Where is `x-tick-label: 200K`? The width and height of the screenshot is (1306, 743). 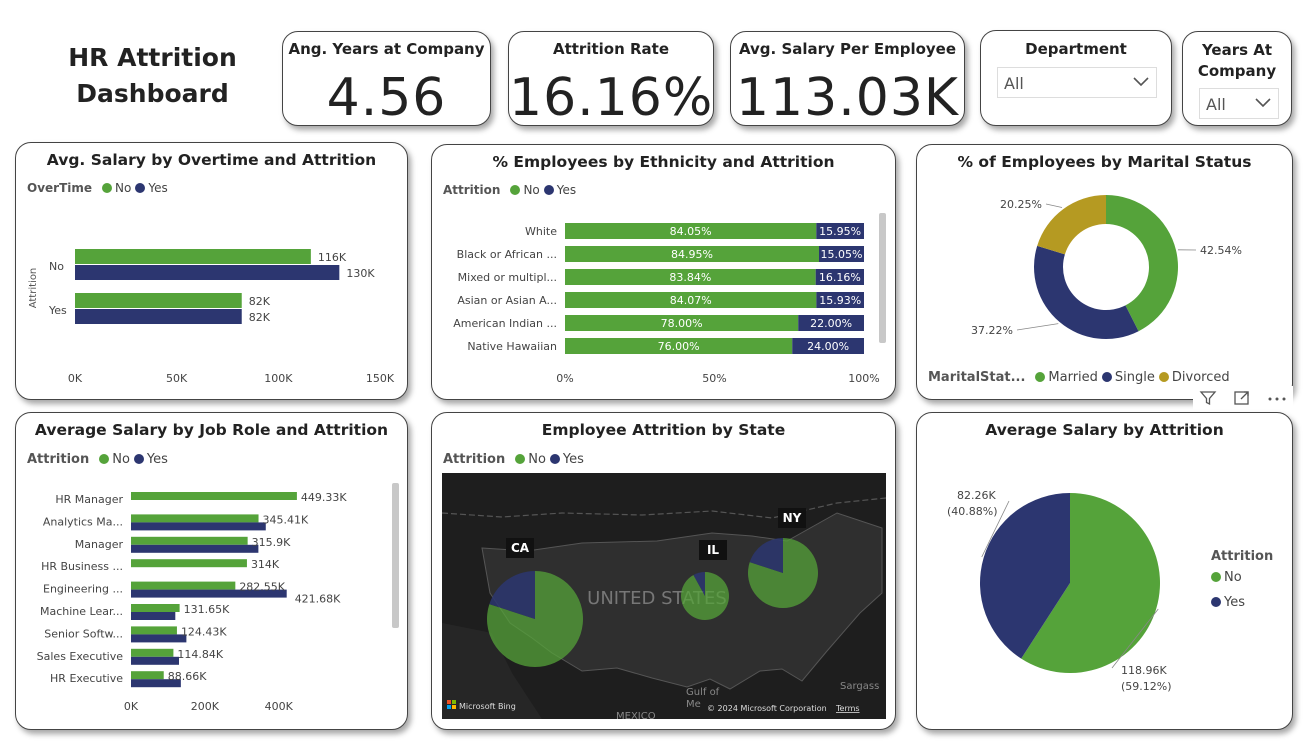
x-tick-label: 200K is located at coordinates (205, 706).